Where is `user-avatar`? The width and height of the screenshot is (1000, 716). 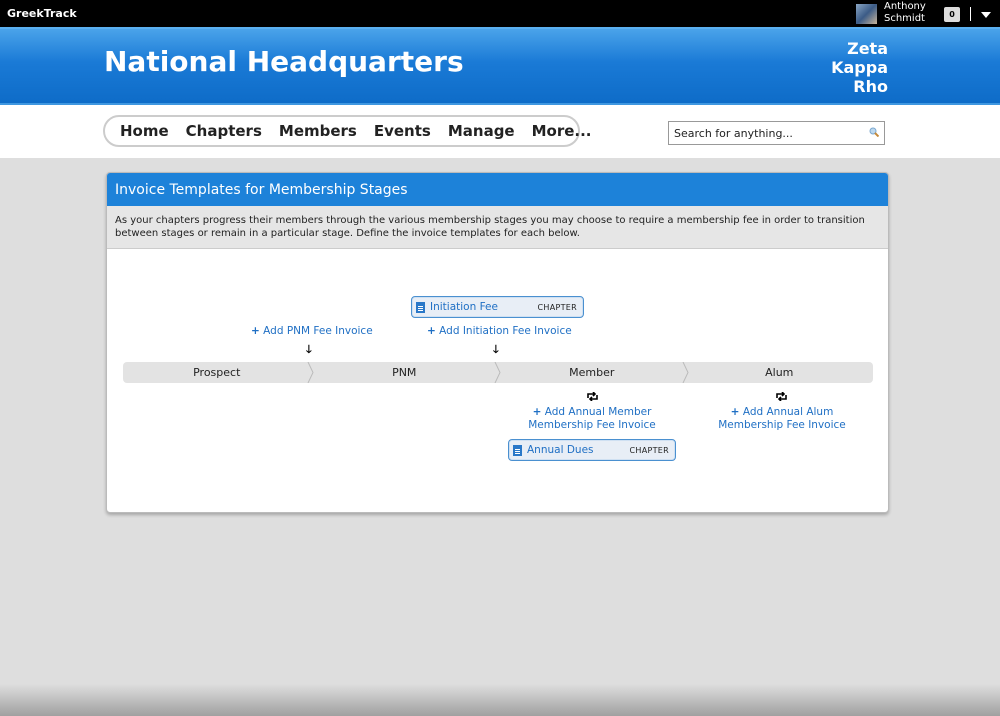
user-avatar is located at coordinates (866, 14).